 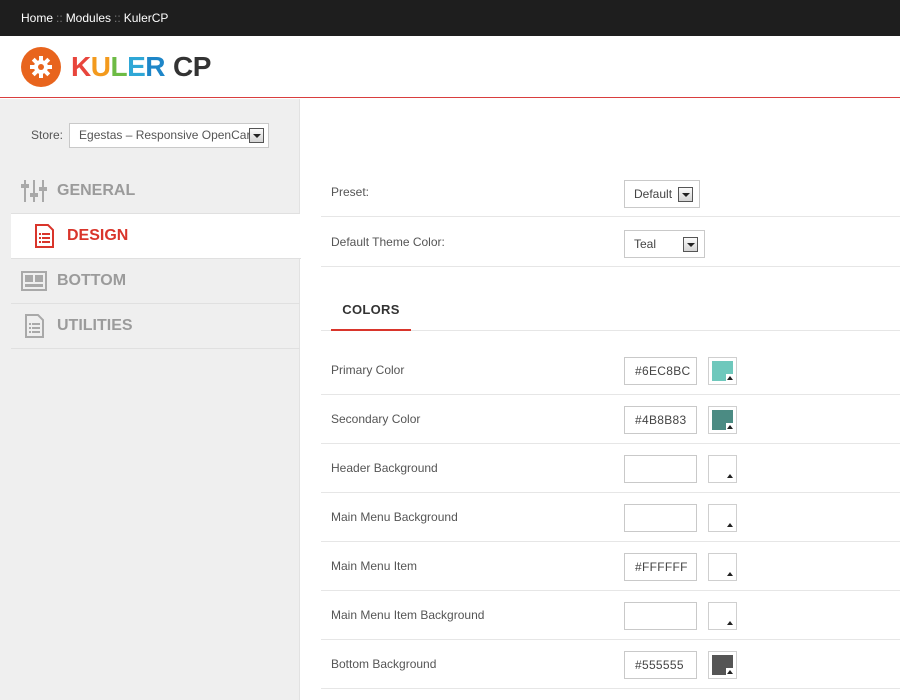 What do you see at coordinates (155, 281) in the screenshot?
I see `sidebar-item-bottom: BOTTOM` at bounding box center [155, 281].